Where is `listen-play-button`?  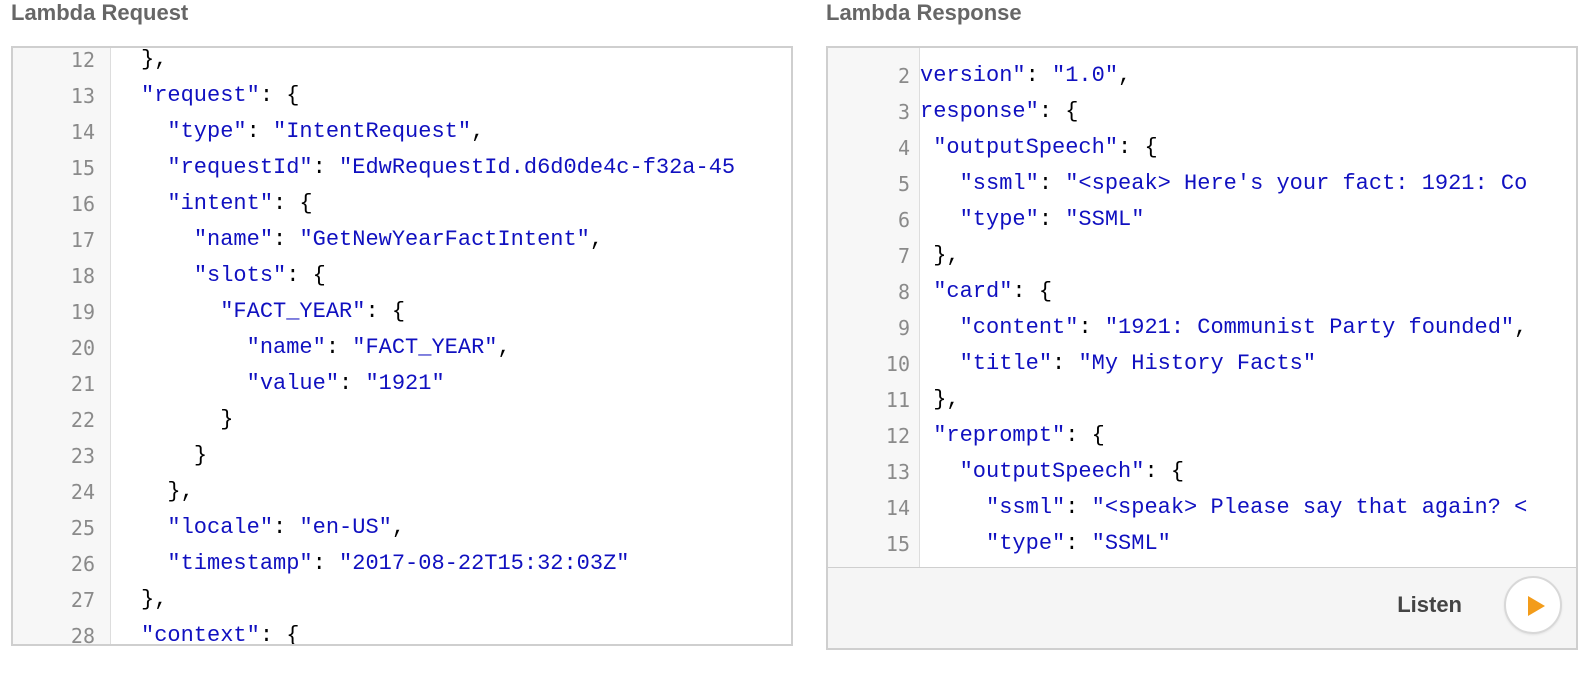
listen-play-button is located at coordinates (1533, 605).